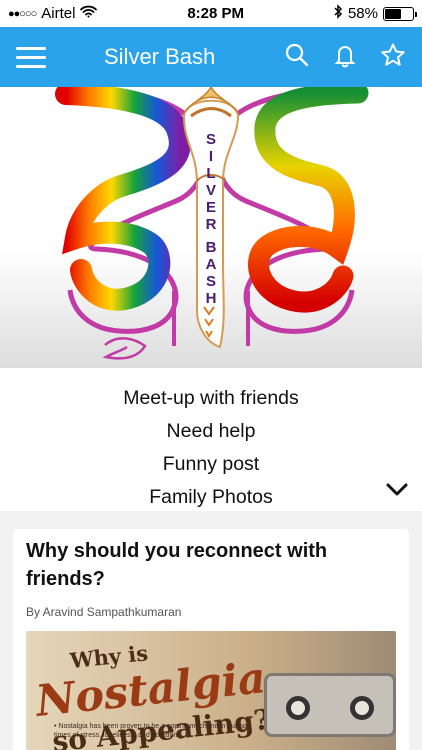 Image resolution: width=422 pixels, height=750 pixels. I want to click on wifi-icon, so click(89, 13).